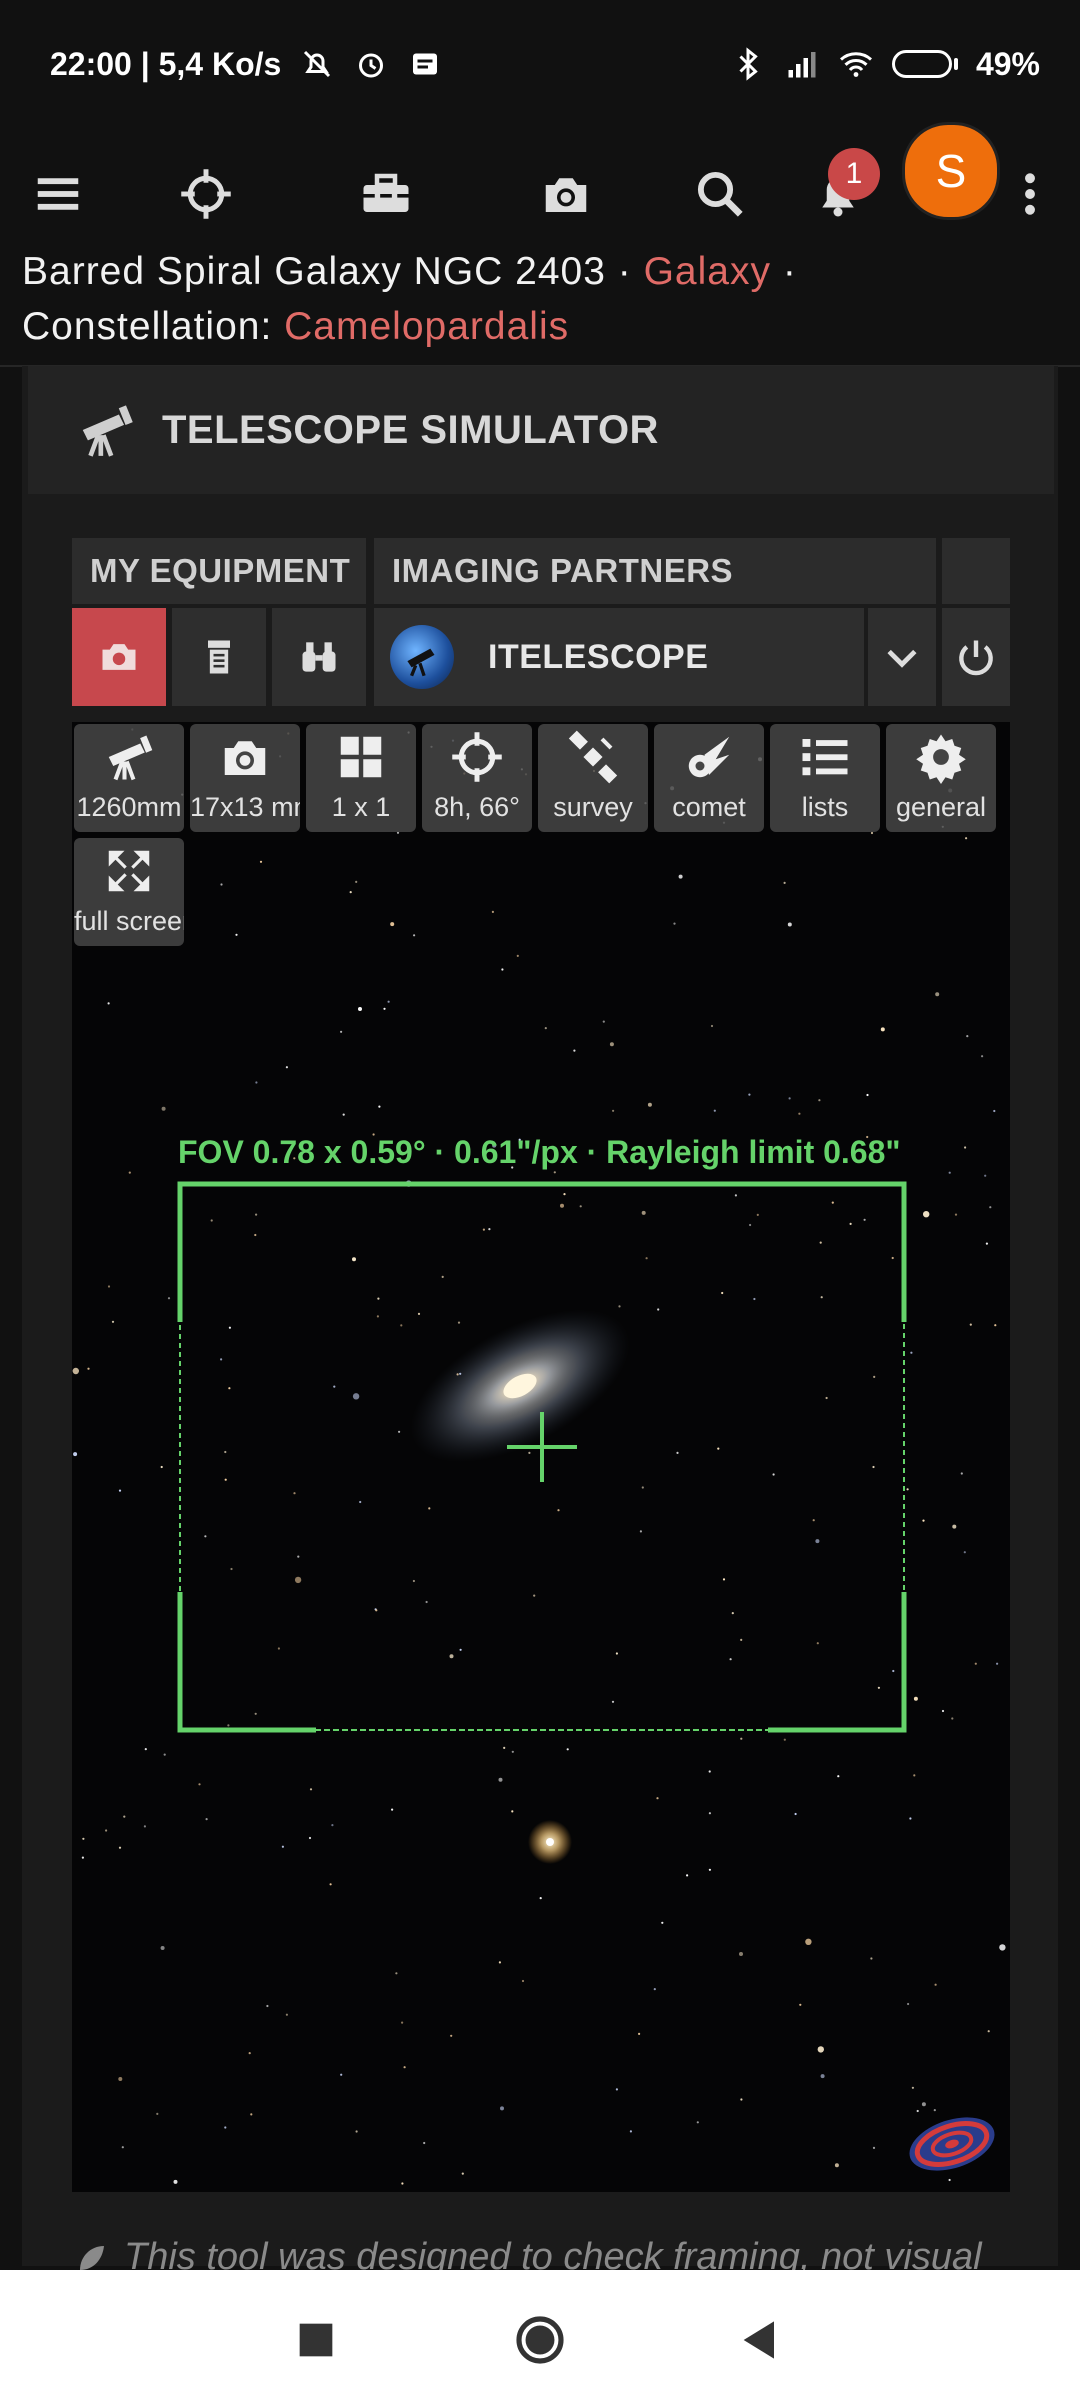 Image resolution: width=1080 pixels, height=2400 pixels. I want to click on constellation-link: Camelopardalis, so click(426, 326).